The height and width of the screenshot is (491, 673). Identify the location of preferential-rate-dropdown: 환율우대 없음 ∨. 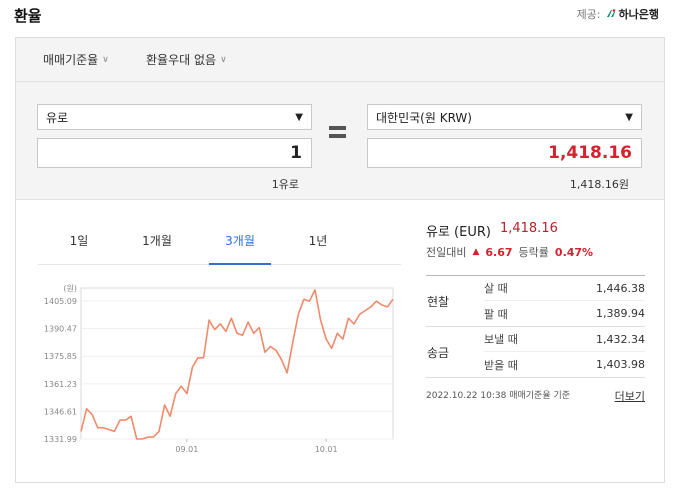
(186, 59).